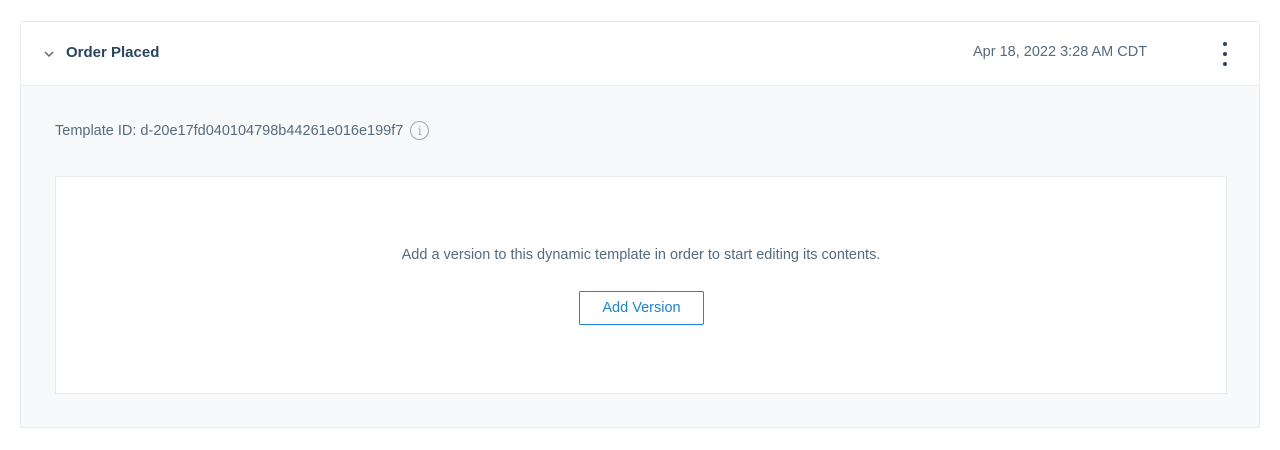 This screenshot has width=1280, height=450. I want to click on add-version-button: Add Version, so click(641, 308).